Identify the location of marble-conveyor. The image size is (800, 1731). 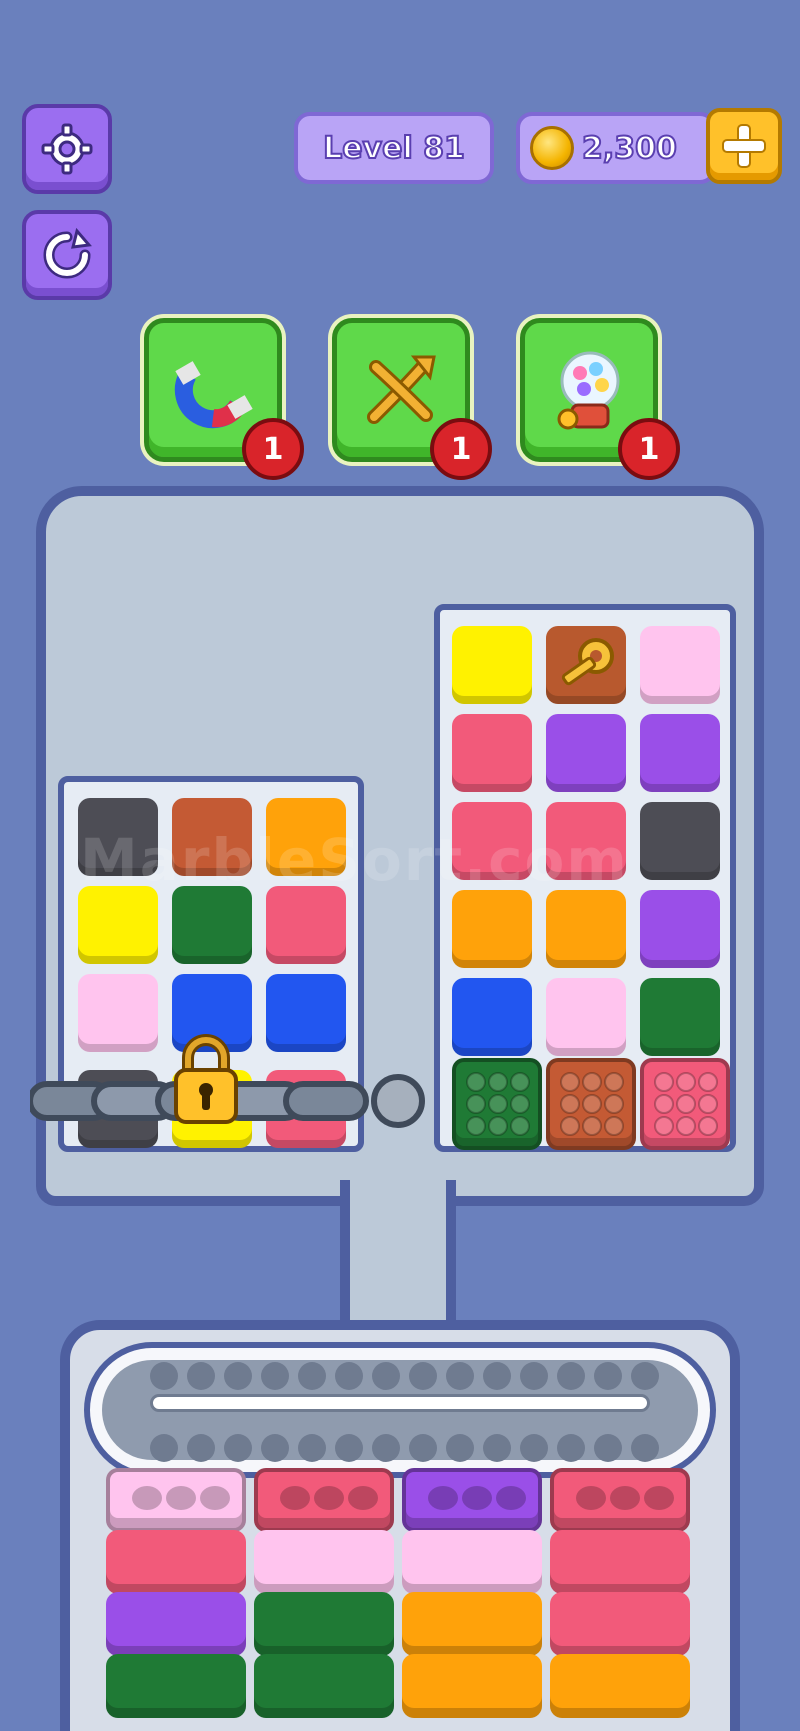
(400, 1410).